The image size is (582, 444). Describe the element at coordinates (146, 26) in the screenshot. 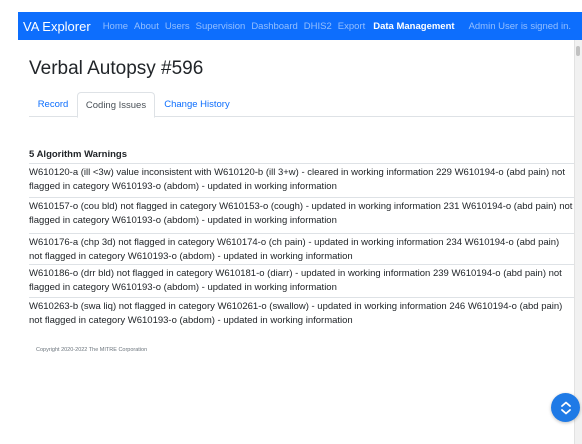

I see `nav-link-about: About` at that location.